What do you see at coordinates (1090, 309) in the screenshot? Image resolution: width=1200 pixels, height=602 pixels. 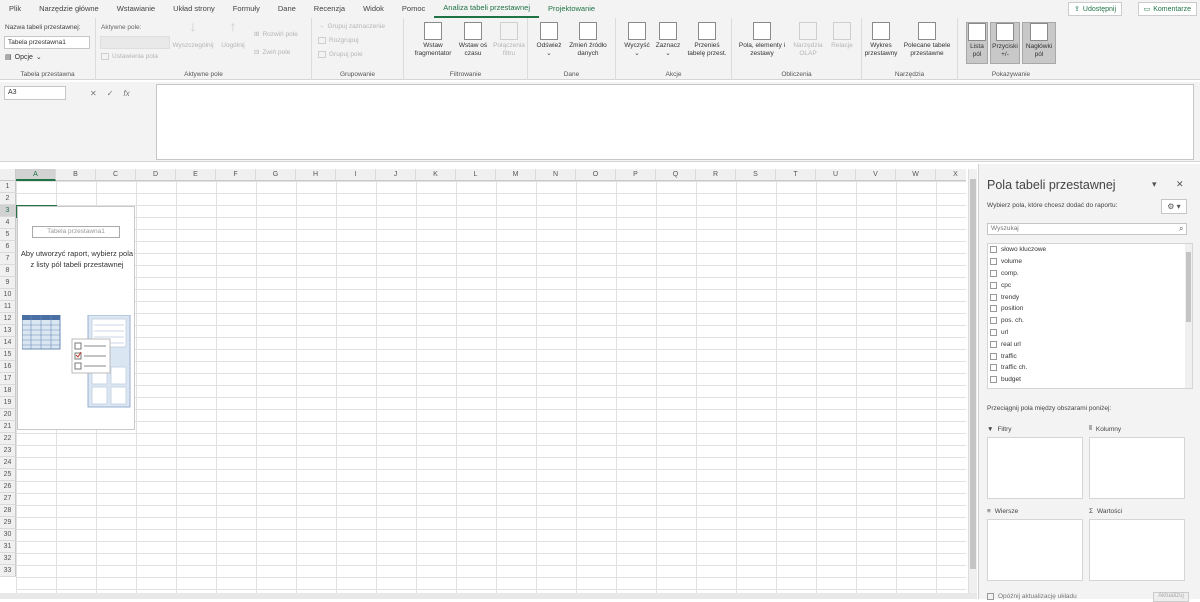 I see `field-item: position` at bounding box center [1090, 309].